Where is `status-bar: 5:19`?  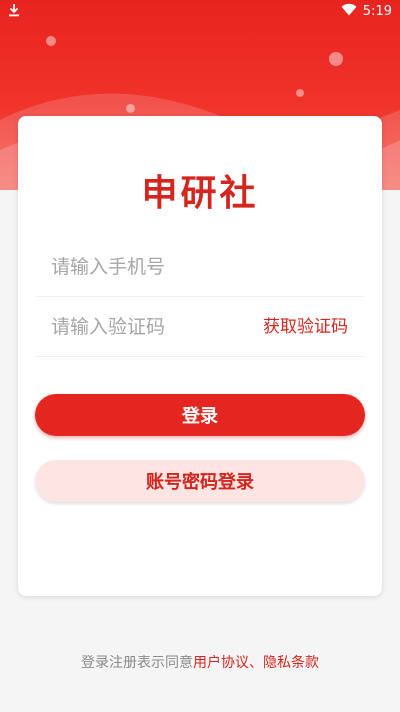 status-bar: 5:19 is located at coordinates (200, 12).